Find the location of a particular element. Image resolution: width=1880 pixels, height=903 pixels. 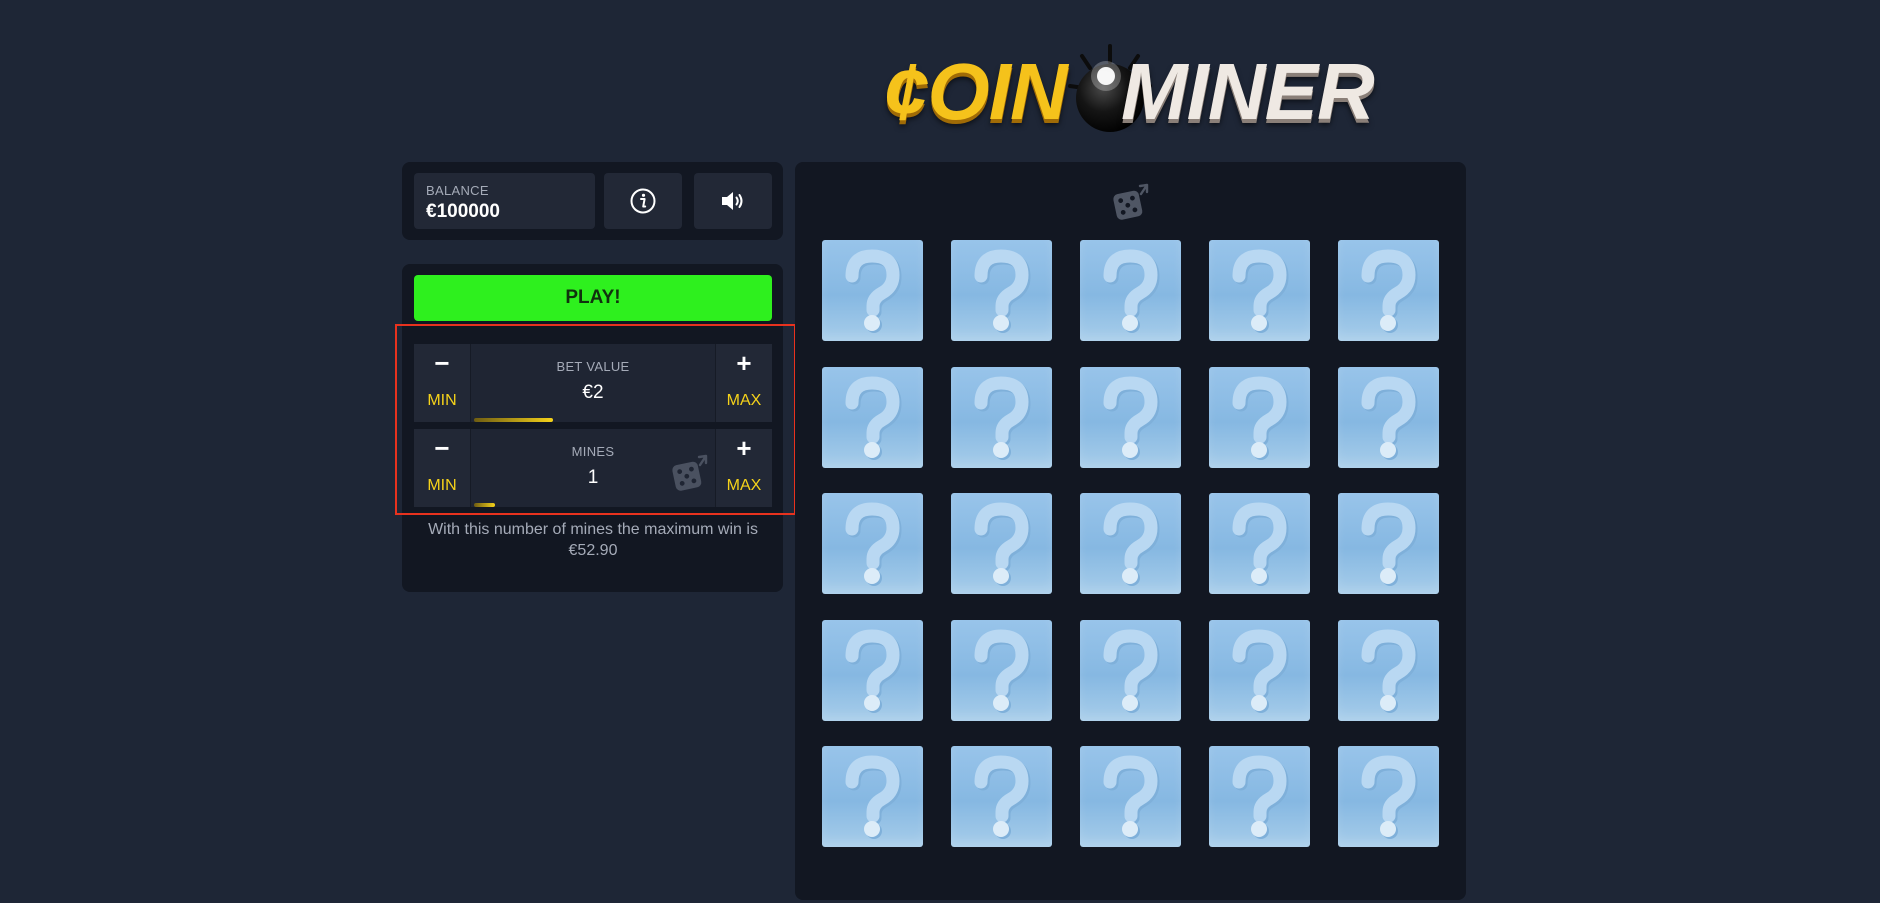

balance-label: BALANCE is located at coordinates (457, 190).